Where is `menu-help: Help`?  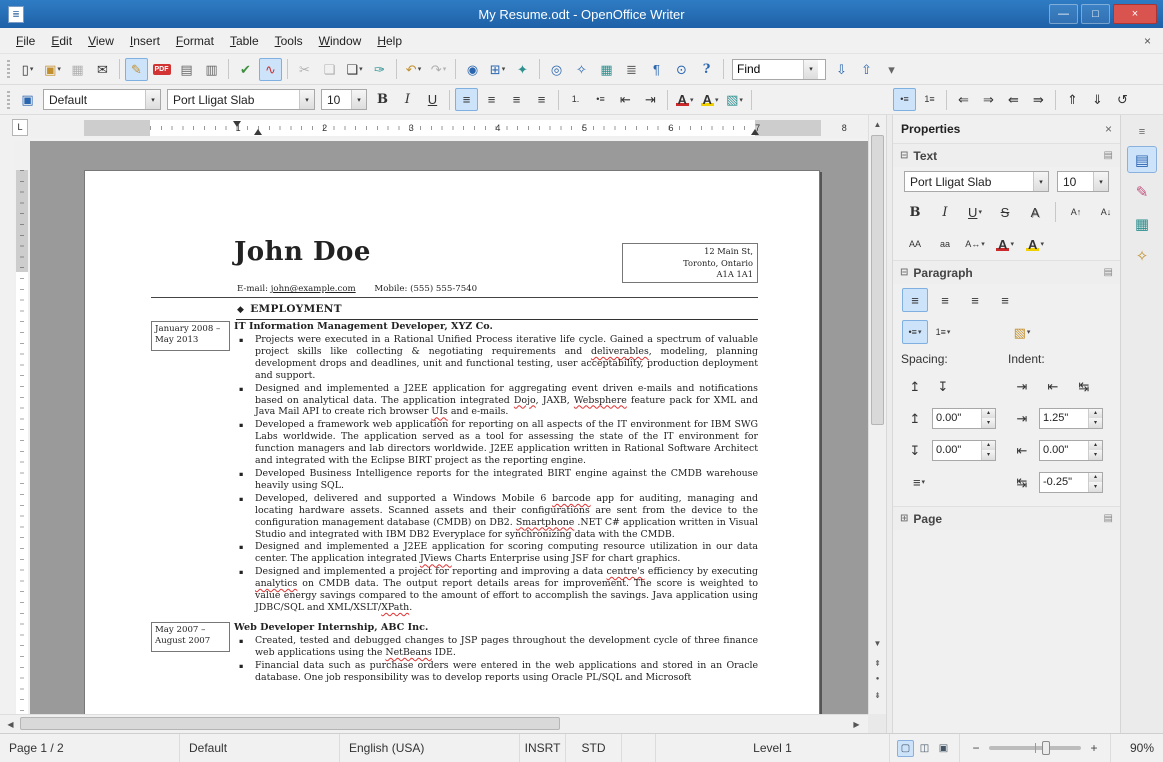
menu-help: Help is located at coordinates (389, 41).